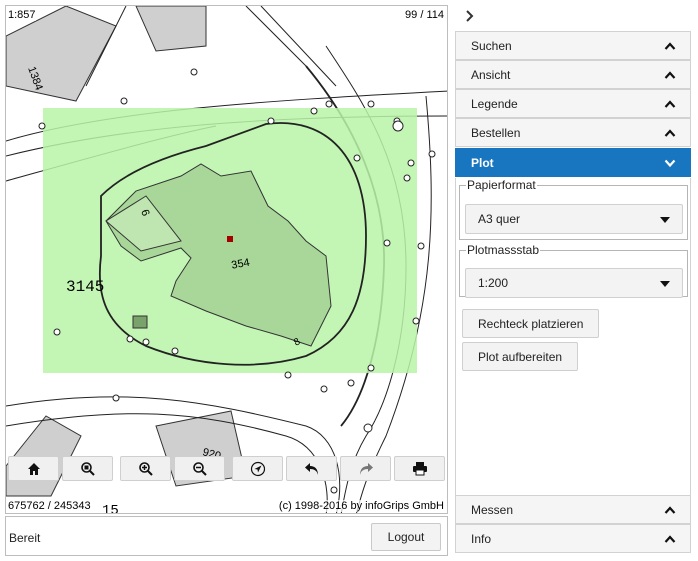 The height and width of the screenshot is (561, 698). Describe the element at coordinates (230, 239) in the screenshot. I see `location-marker` at that location.